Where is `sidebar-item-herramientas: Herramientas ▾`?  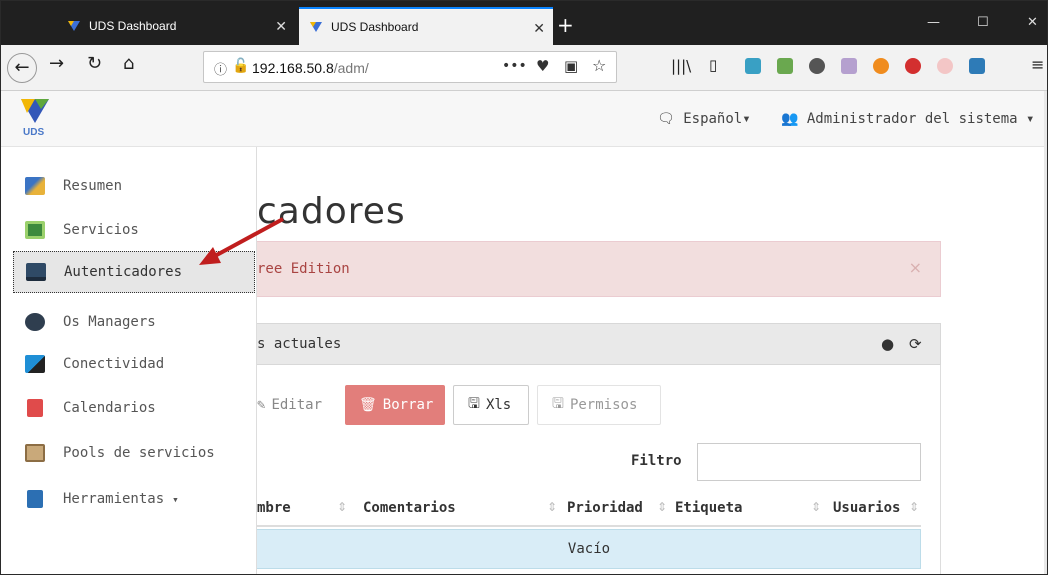 sidebar-item-herramientas: Herramientas ▾ is located at coordinates (129, 499).